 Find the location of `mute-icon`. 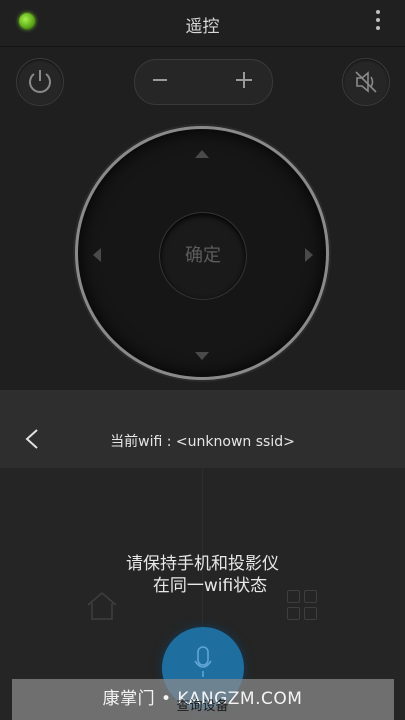

mute-icon is located at coordinates (366, 82).